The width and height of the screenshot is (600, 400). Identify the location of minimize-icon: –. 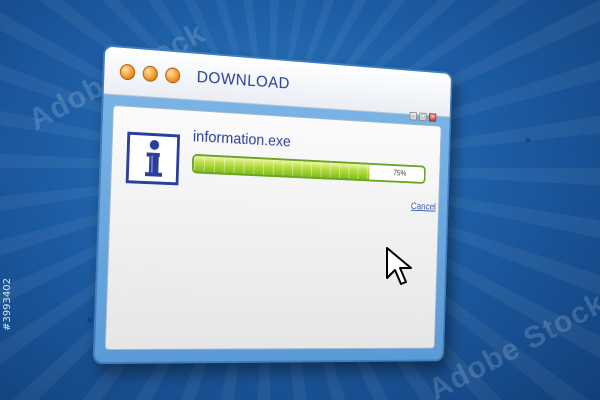
(413, 116).